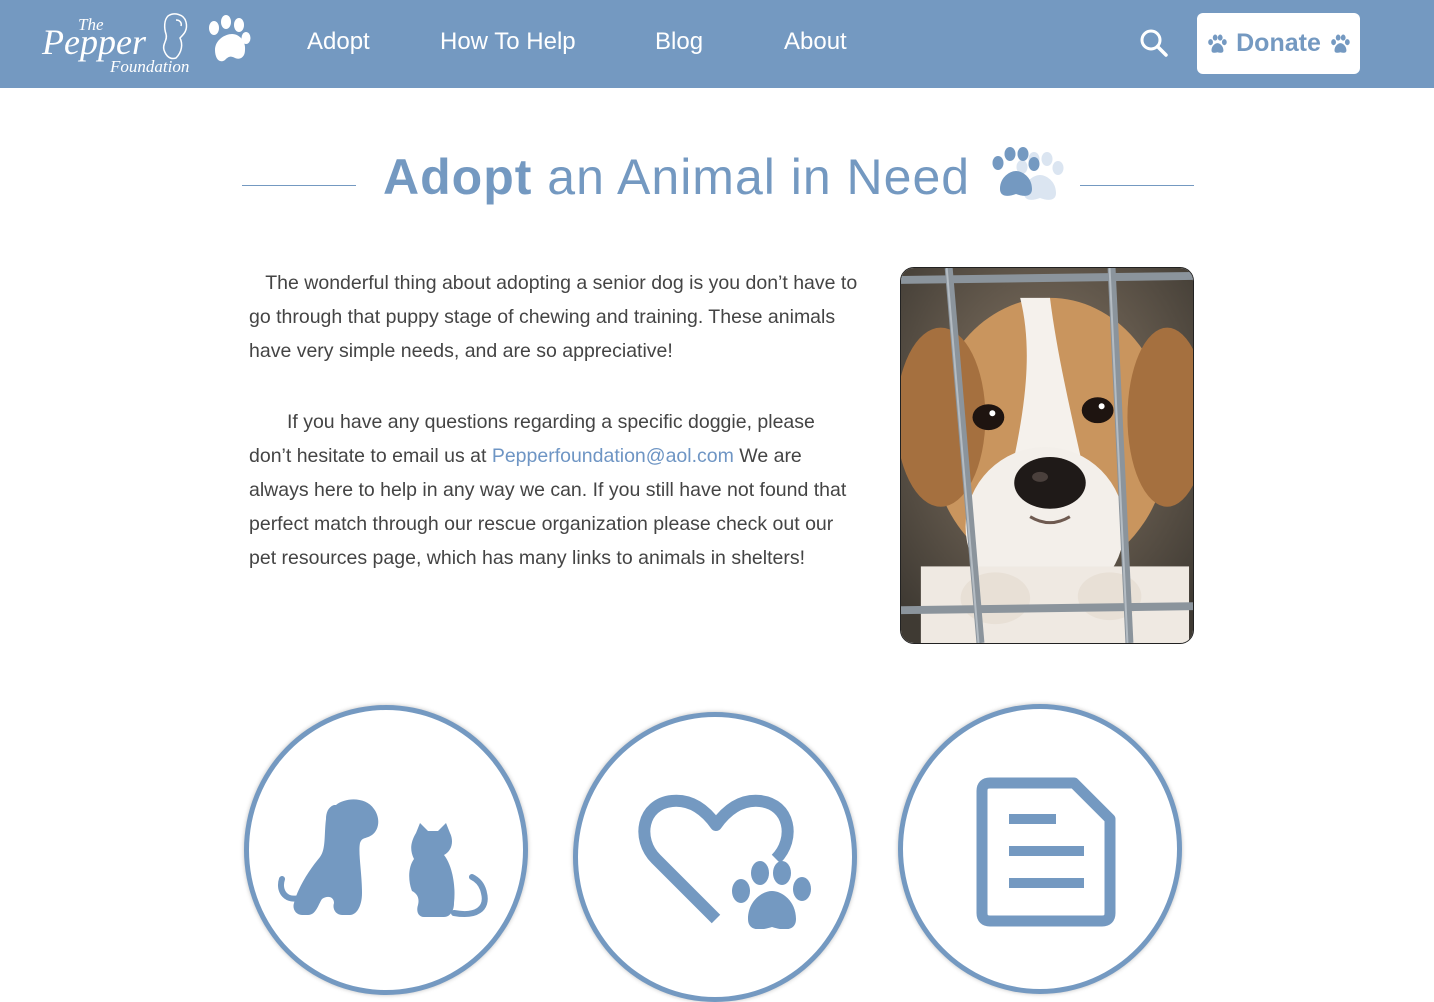  Describe the element at coordinates (1137, 185) in the screenshot. I see `heading-divider-right` at that location.